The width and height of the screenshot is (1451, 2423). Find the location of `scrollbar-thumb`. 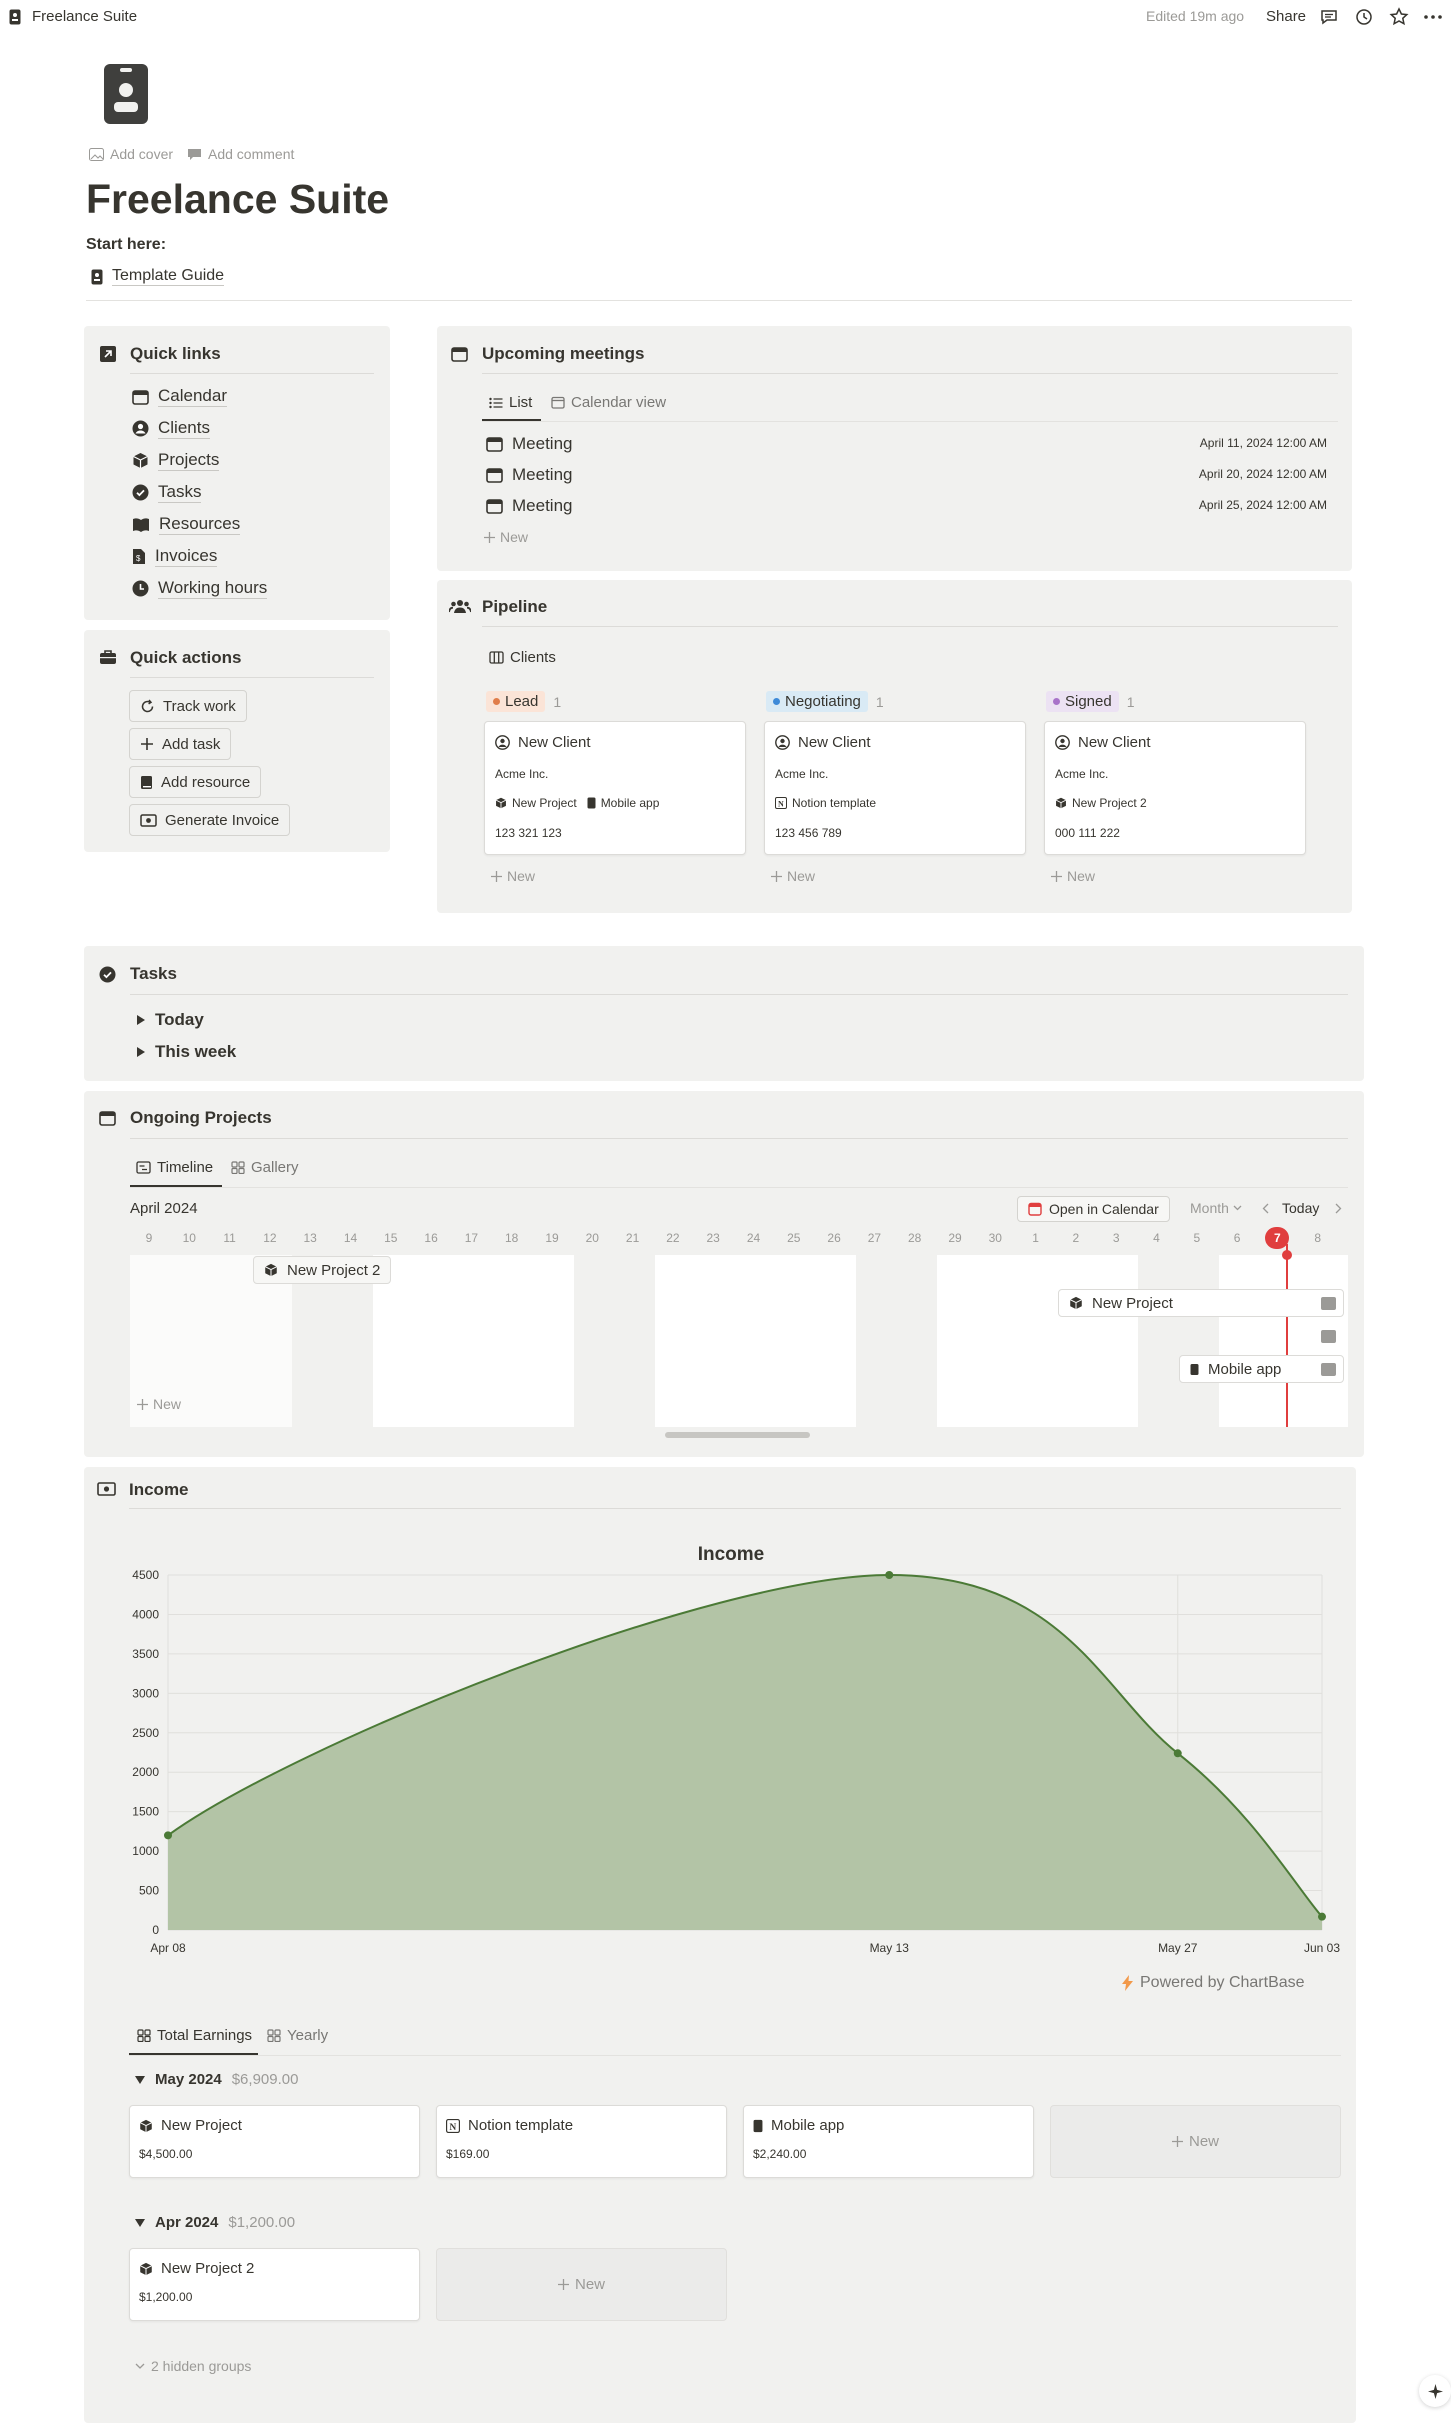

scrollbar-thumb is located at coordinates (737, 1435).